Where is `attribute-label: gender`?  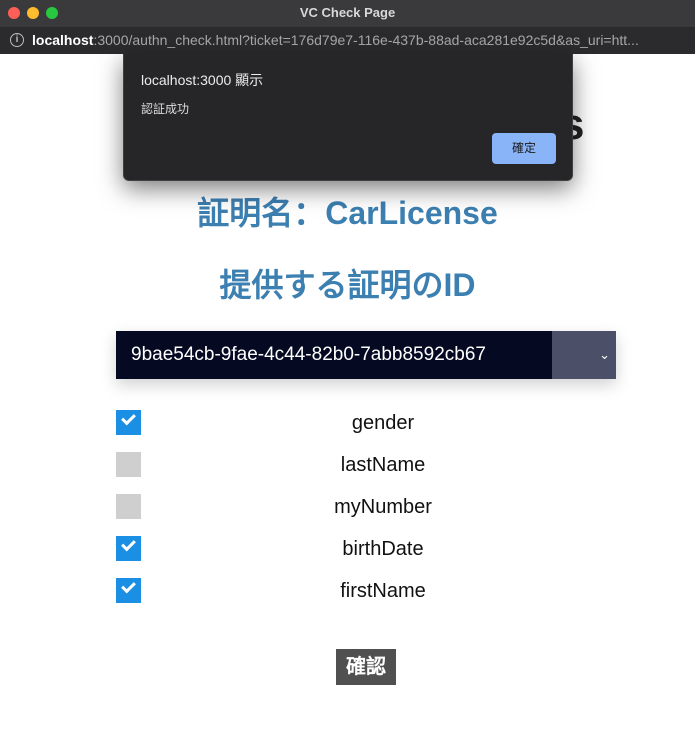
attribute-label: gender is located at coordinates (383, 423).